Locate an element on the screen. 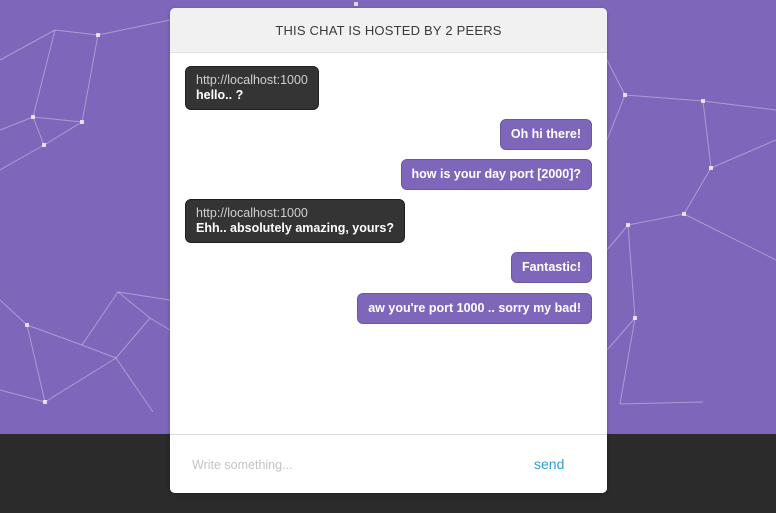 This screenshot has width=776, height=513. message-outgoing: how is your day port [2000]? is located at coordinates (496, 174).